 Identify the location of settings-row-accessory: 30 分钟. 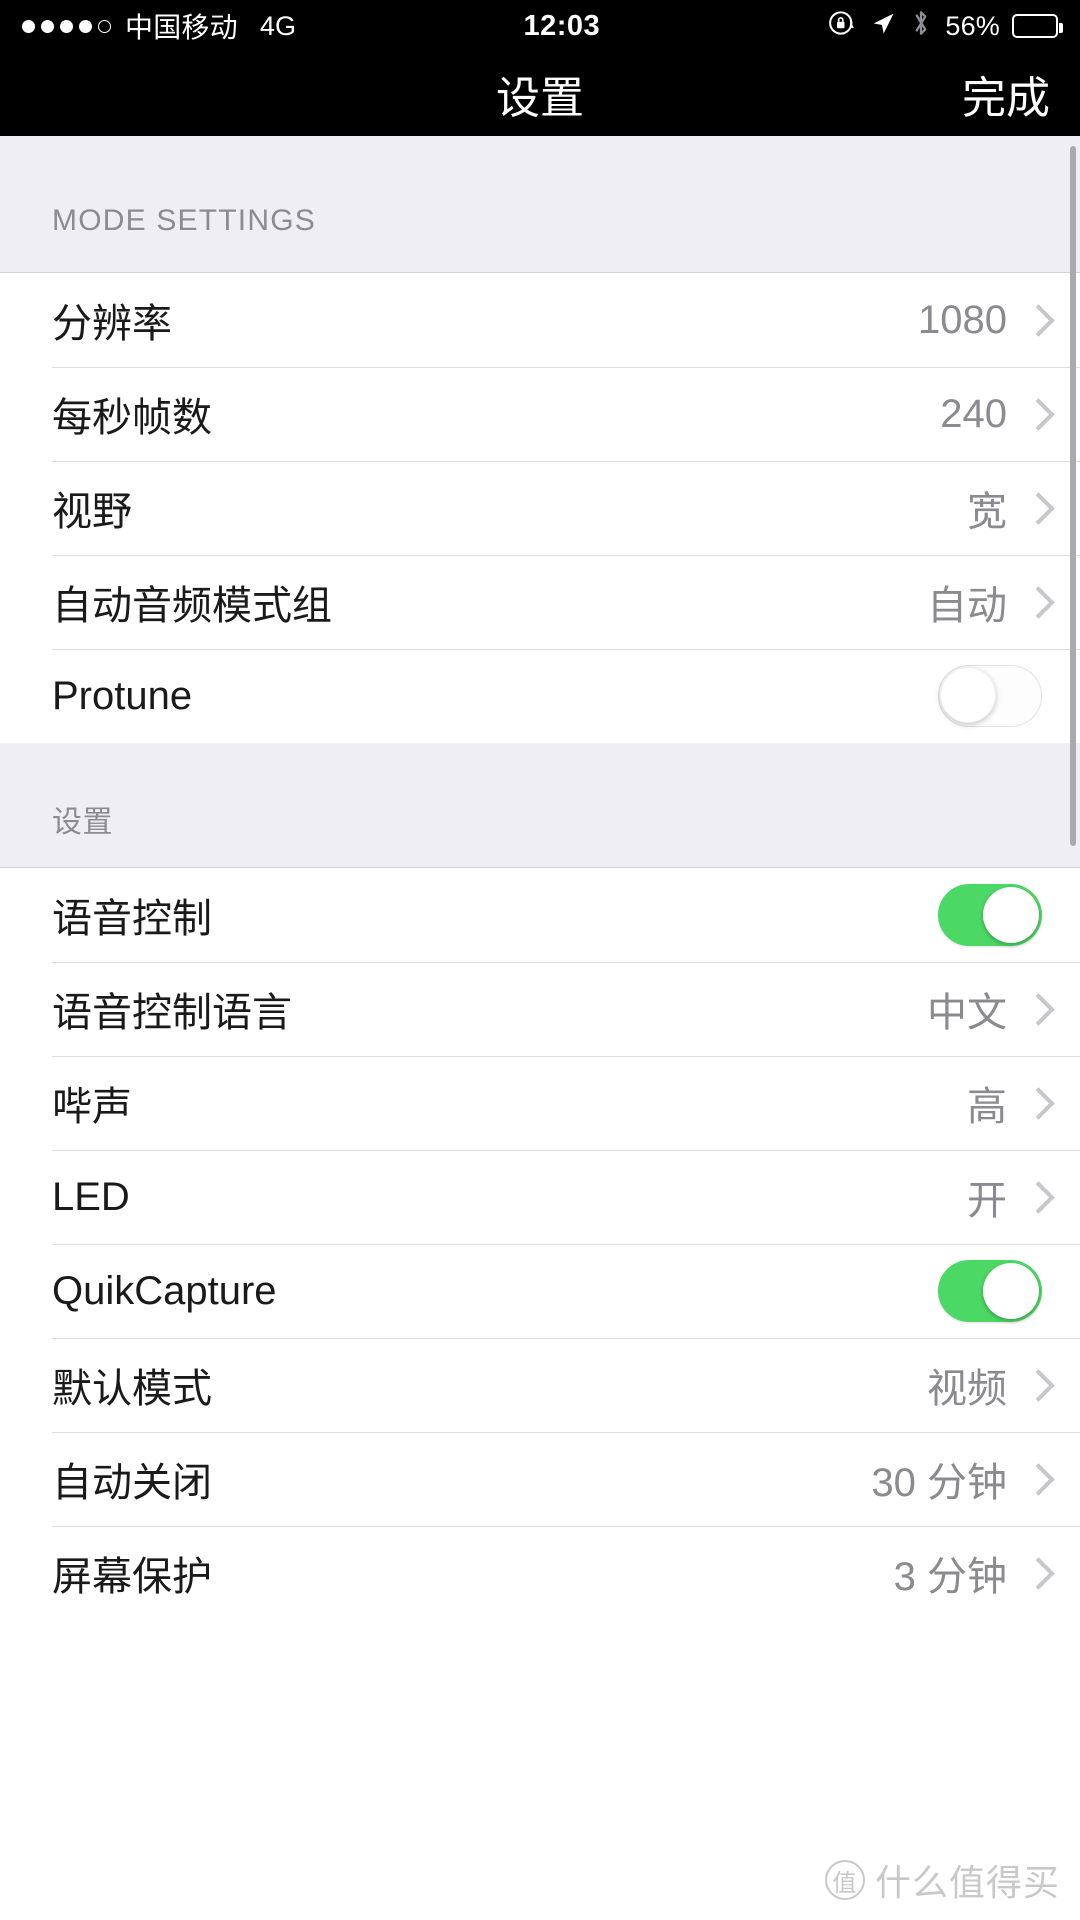
(956, 1479).